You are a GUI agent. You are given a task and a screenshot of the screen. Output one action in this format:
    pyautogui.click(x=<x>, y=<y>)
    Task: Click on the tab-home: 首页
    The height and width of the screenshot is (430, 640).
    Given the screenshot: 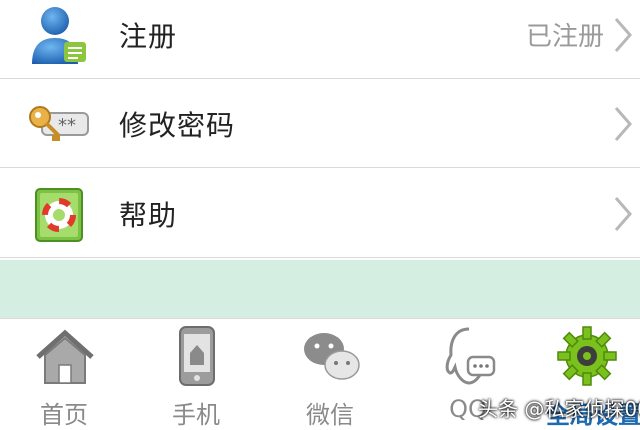 What is the action you would take?
    pyautogui.click(x=64, y=374)
    